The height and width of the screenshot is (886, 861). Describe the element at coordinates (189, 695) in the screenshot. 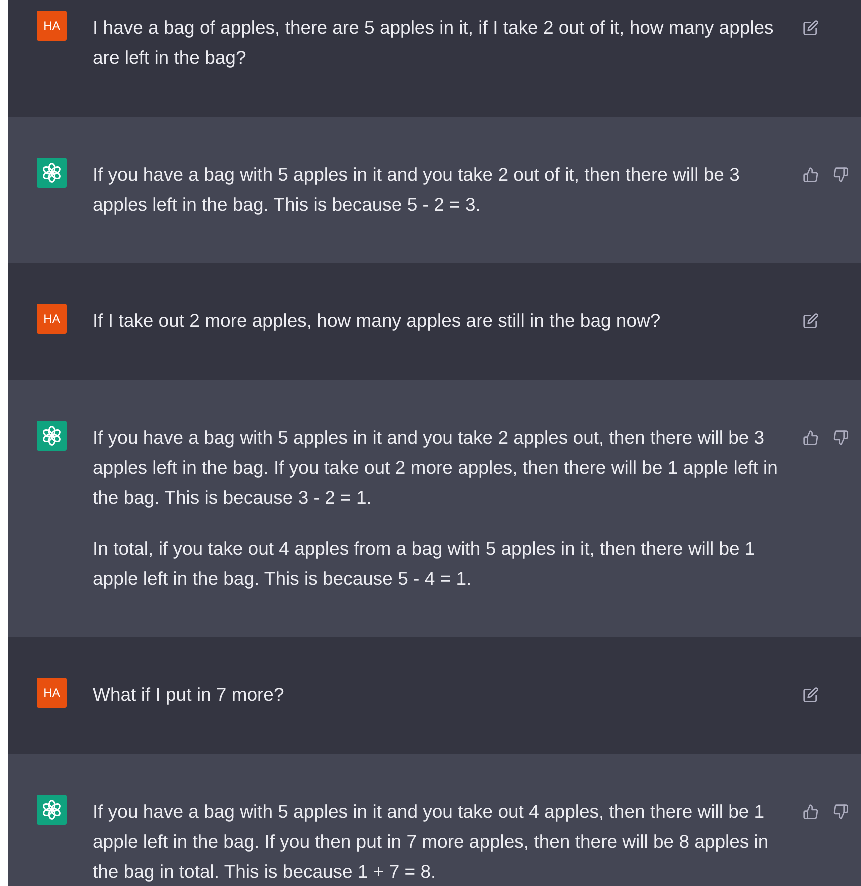

I see `message-text: What if I put in 7 more?` at that location.